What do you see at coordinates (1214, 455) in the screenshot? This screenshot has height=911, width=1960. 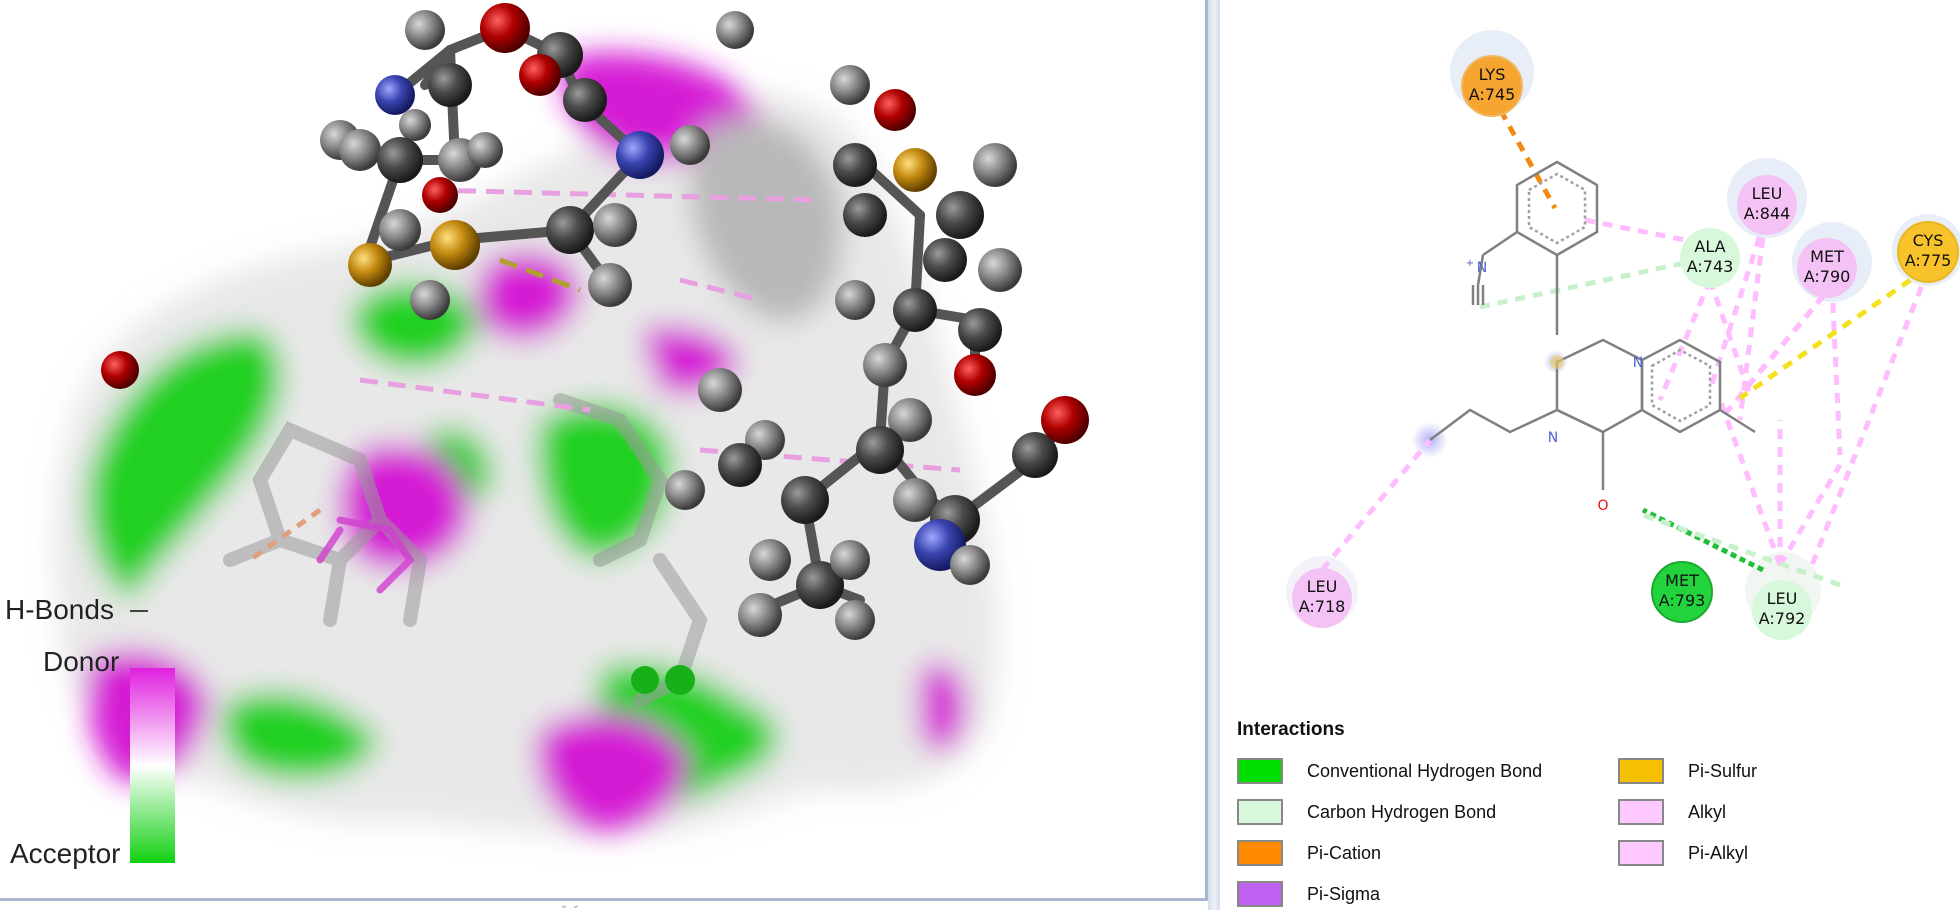 I see `pane-splitter` at bounding box center [1214, 455].